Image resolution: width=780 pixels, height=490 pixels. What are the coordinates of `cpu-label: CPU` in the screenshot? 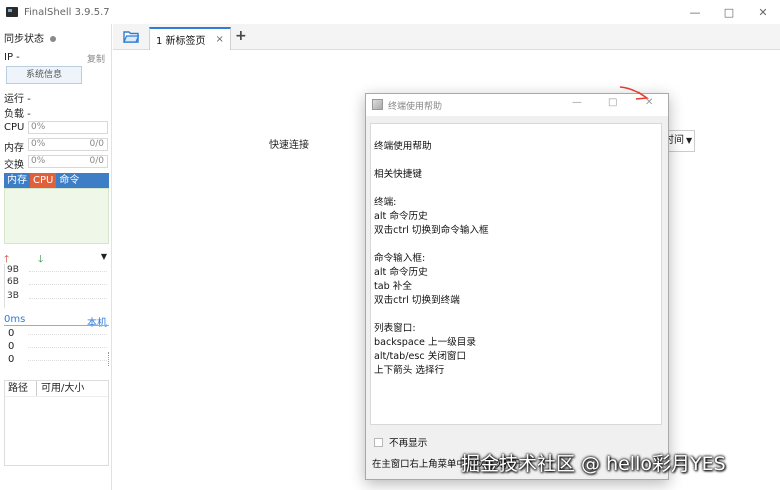 It's located at (14, 127).